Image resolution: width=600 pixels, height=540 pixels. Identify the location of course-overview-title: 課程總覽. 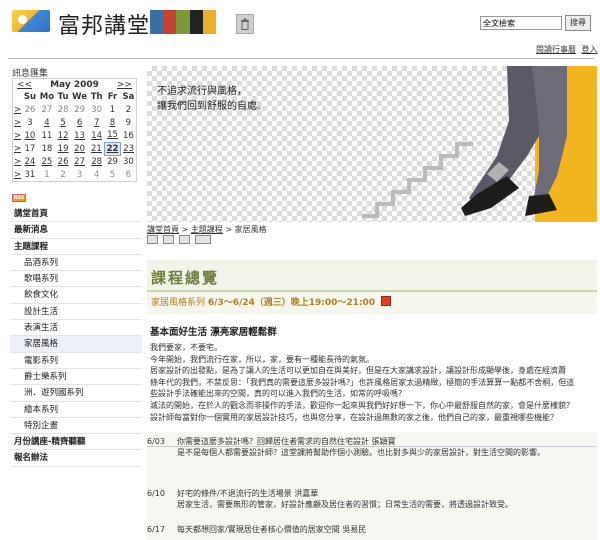
(372, 276).